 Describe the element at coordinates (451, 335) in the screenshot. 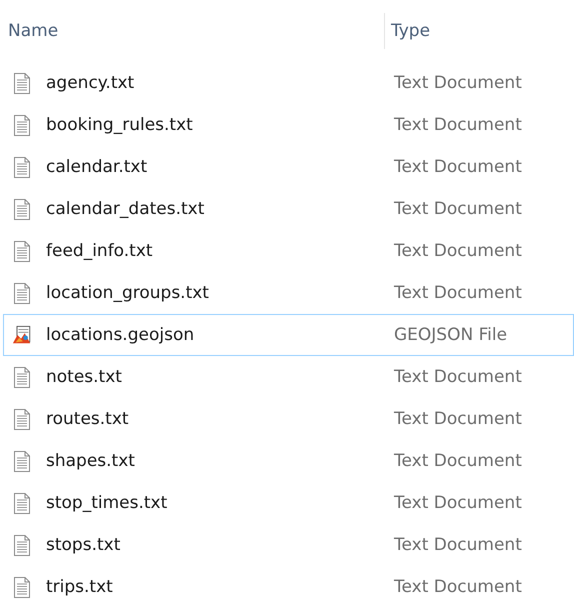

I see `file-type: GEOJSON File` at that location.